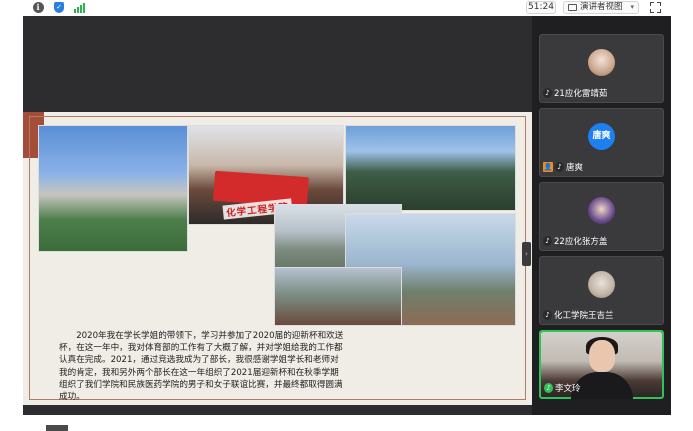  I want to click on participant-tile: 唐爽 👤 ♪ 唐爽, so click(601, 142).